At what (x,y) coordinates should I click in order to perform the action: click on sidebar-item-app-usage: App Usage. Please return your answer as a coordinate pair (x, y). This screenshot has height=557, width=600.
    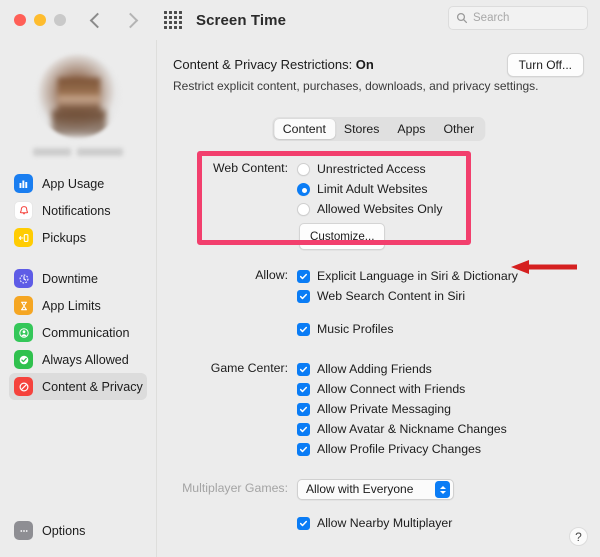
    Looking at the image, I should click on (78, 183).